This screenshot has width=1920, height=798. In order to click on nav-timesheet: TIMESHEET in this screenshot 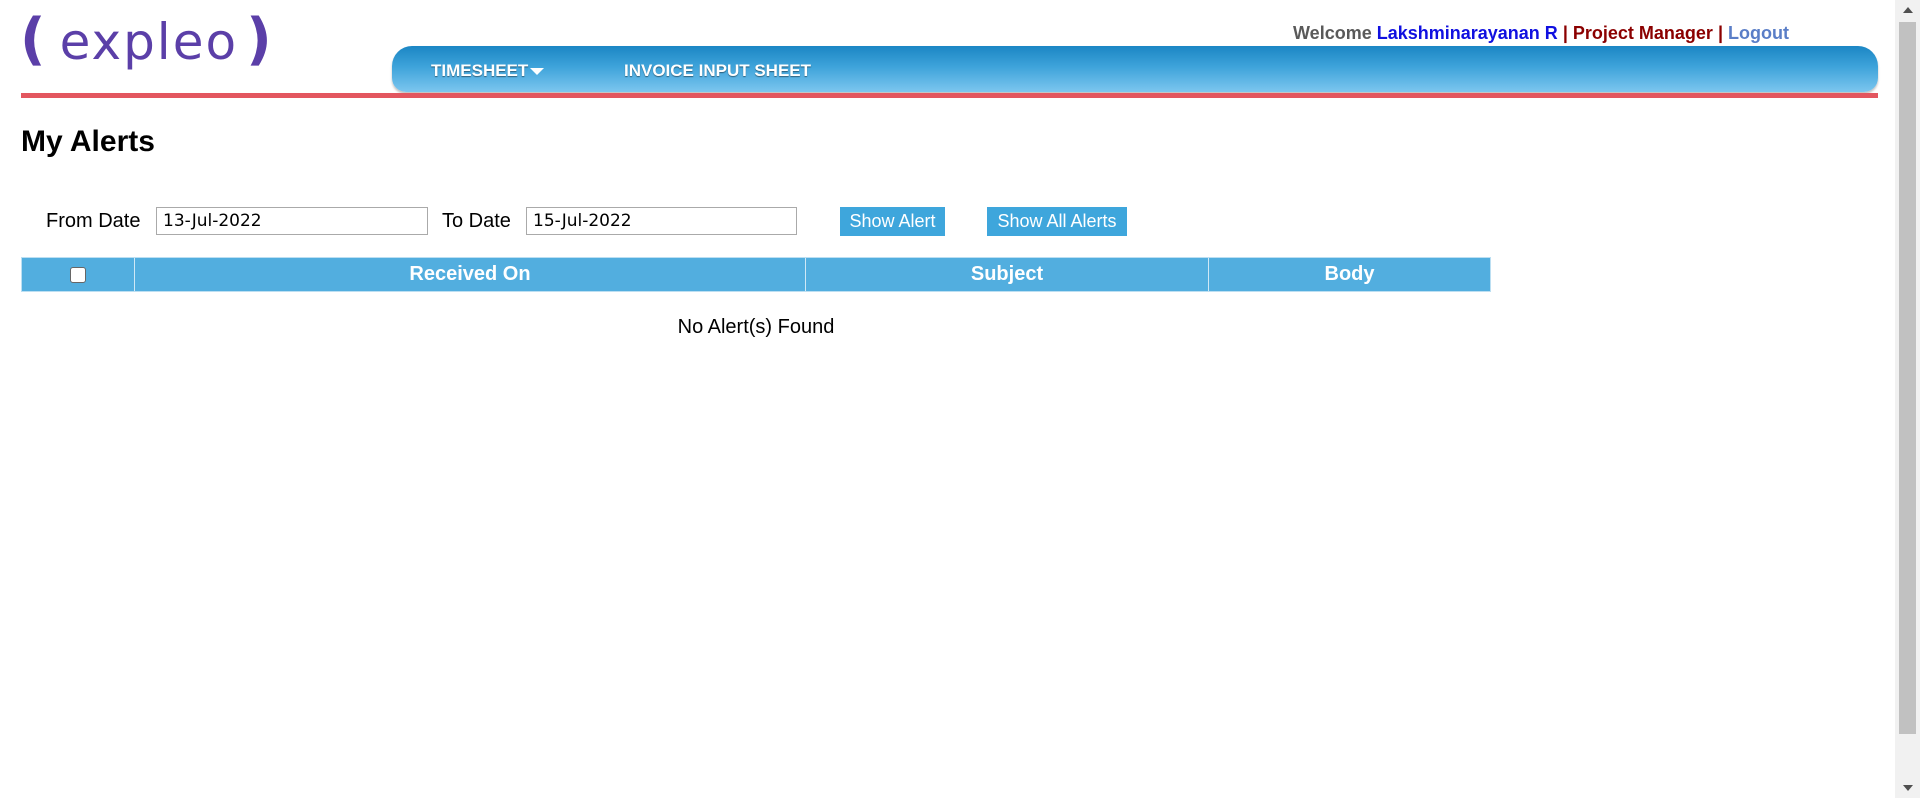, I will do `click(488, 71)`.